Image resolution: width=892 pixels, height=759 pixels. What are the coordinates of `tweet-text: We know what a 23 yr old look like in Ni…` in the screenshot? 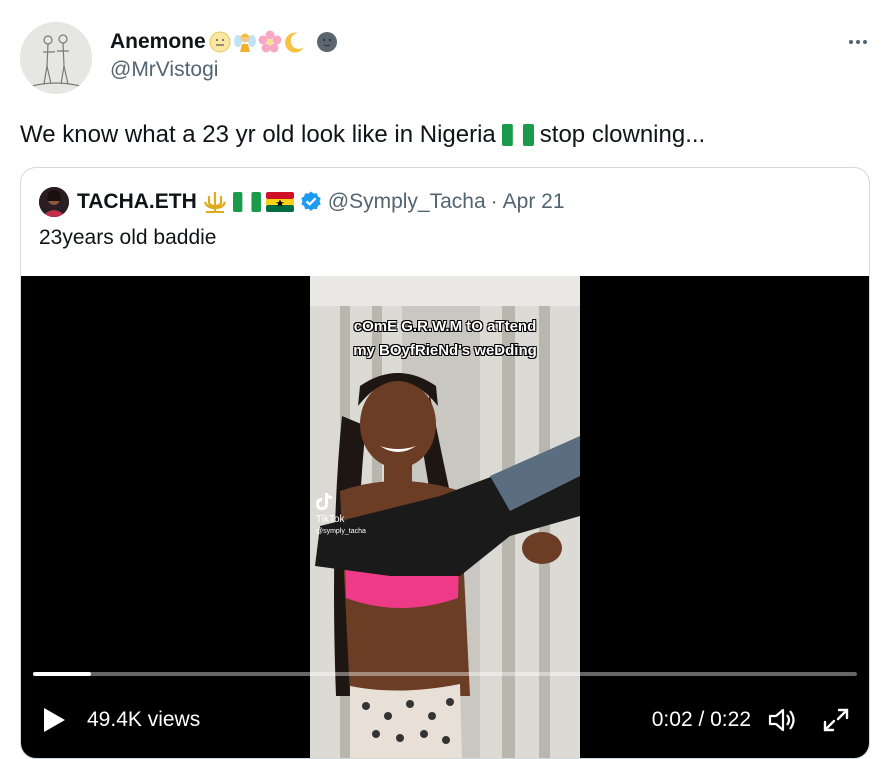 It's located at (362, 135).